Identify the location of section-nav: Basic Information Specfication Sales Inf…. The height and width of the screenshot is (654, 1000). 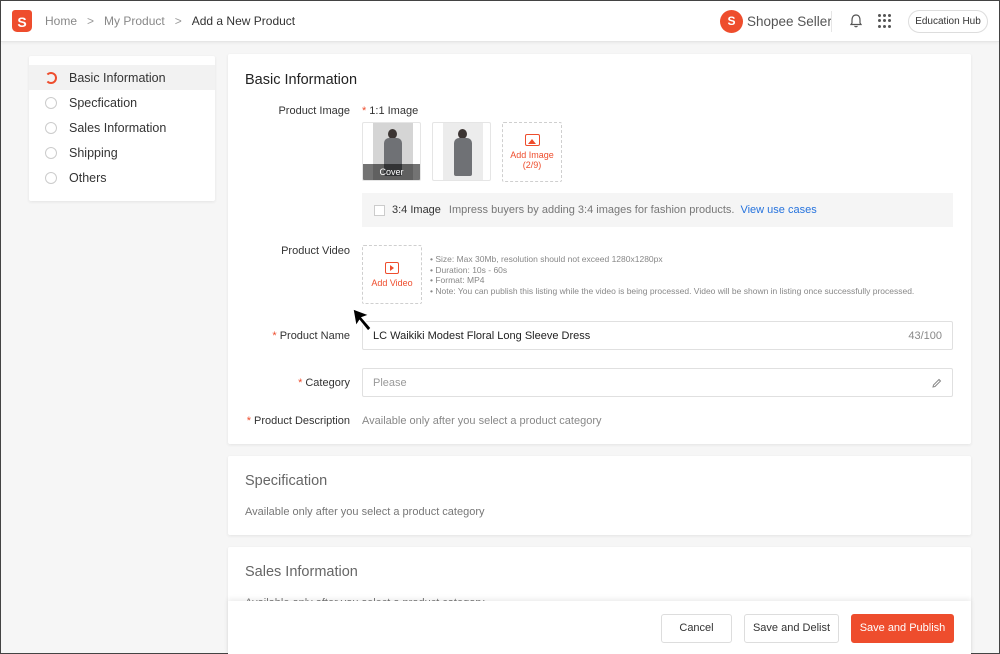
(122, 128).